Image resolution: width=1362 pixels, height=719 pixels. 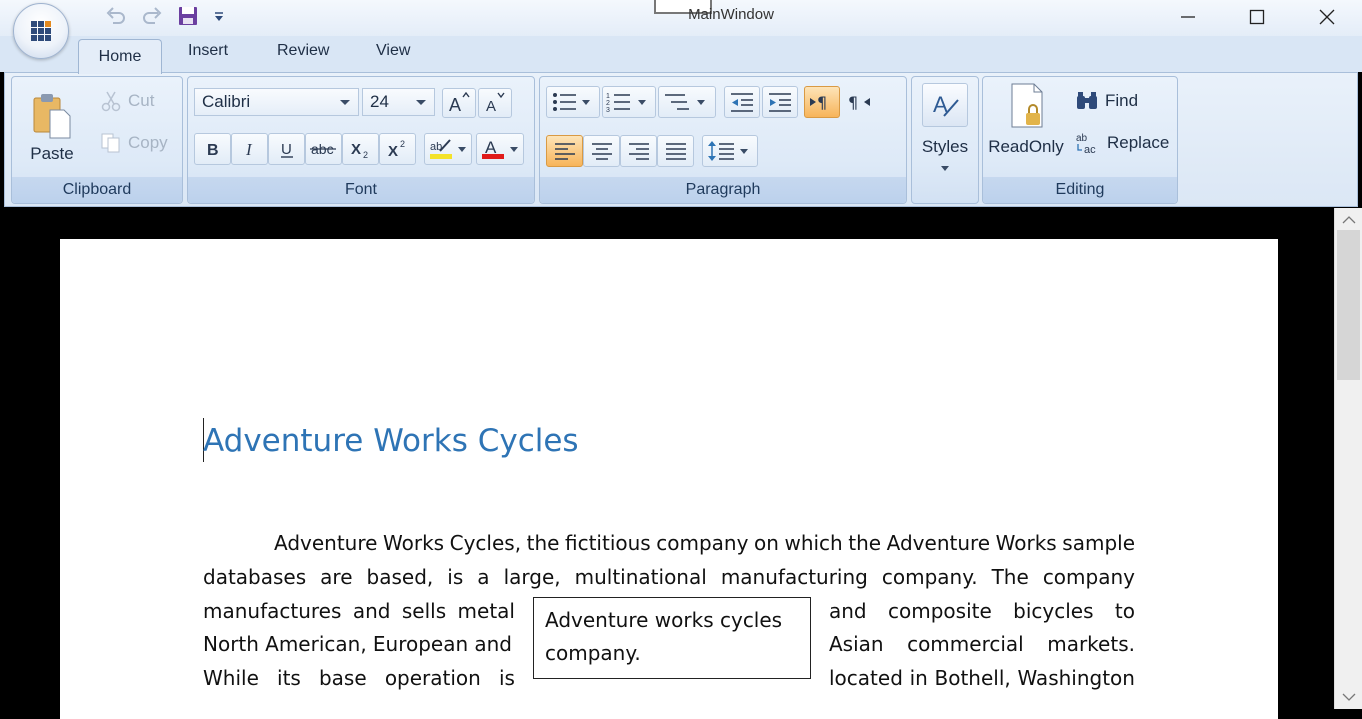 What do you see at coordinates (1348, 305) in the screenshot?
I see `scrollbar-thumb` at bounding box center [1348, 305].